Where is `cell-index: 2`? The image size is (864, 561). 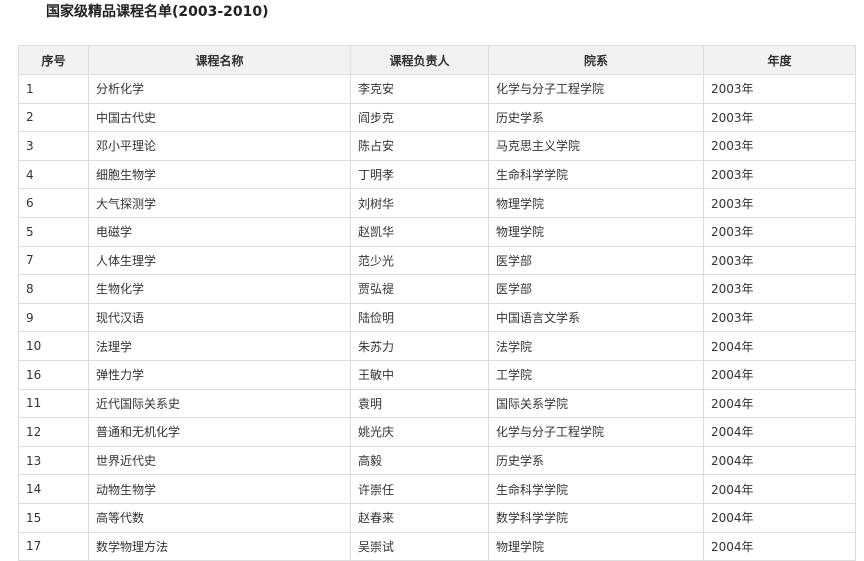
cell-index: 2 is located at coordinates (53, 117).